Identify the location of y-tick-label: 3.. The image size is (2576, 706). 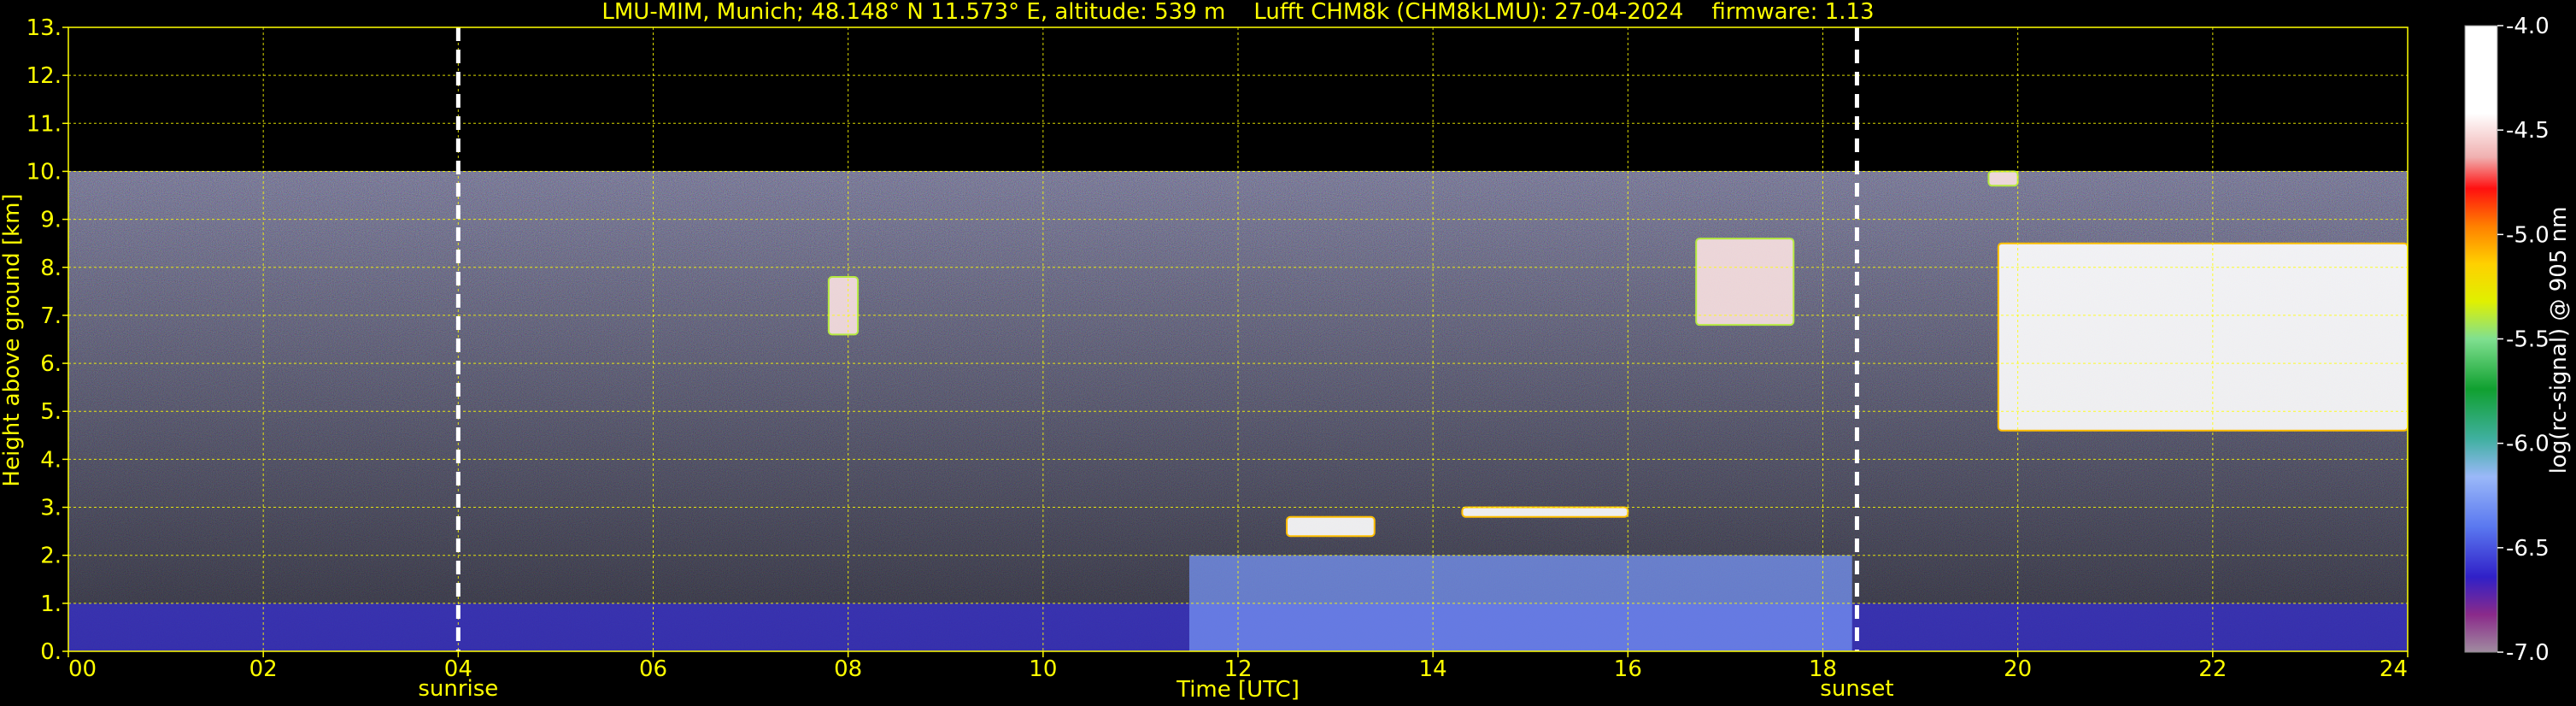
(51, 508).